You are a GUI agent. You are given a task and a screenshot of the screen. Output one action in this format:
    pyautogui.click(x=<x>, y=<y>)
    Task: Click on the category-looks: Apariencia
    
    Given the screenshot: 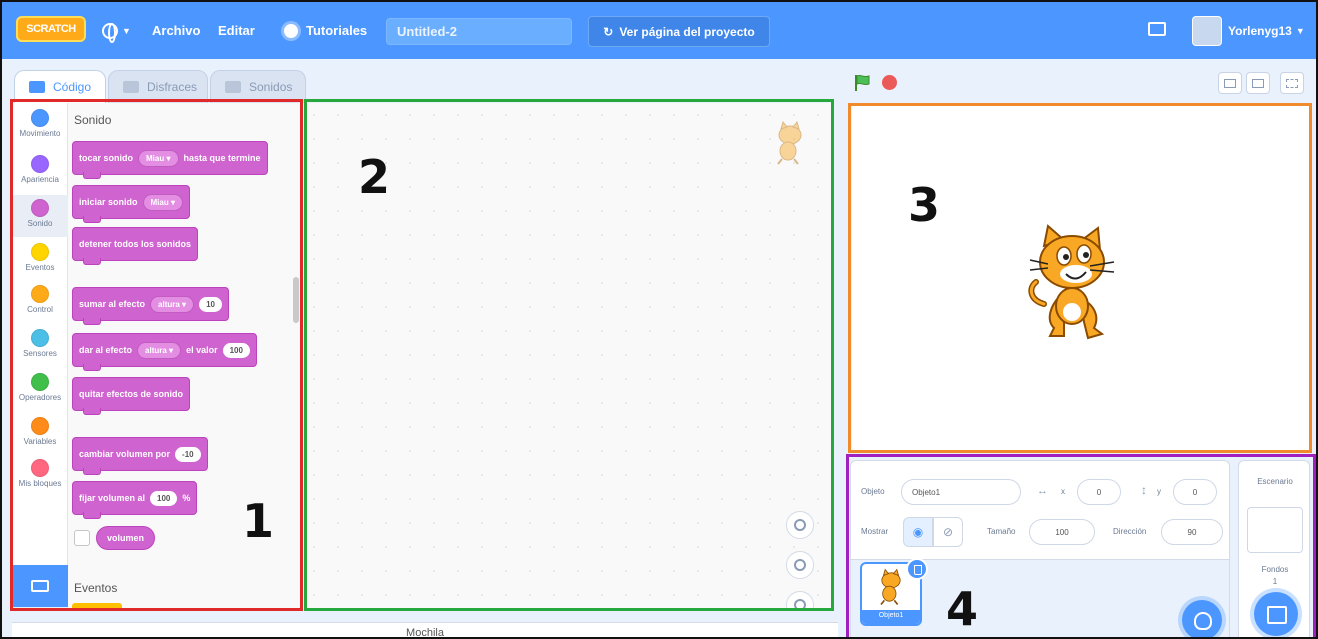 What is the action you would take?
    pyautogui.click(x=40, y=169)
    